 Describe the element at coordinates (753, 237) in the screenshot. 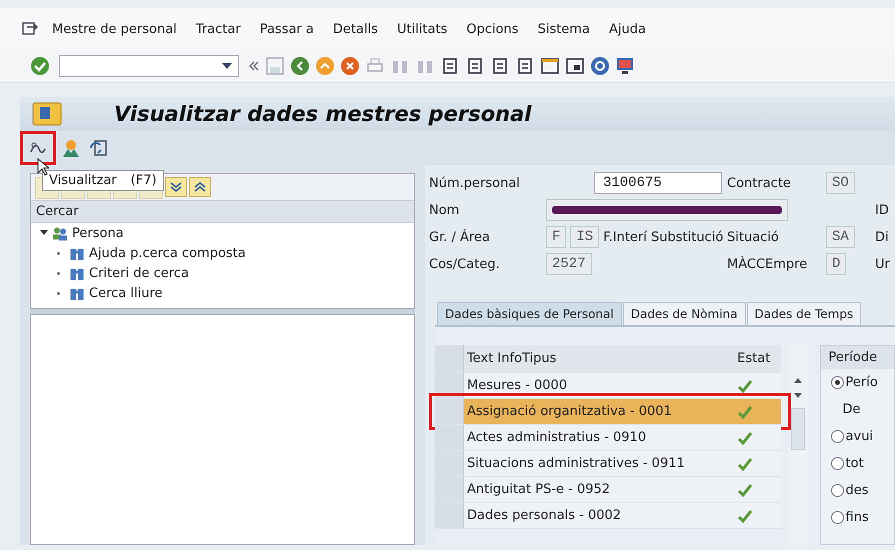

I see `field-label: Situació` at that location.